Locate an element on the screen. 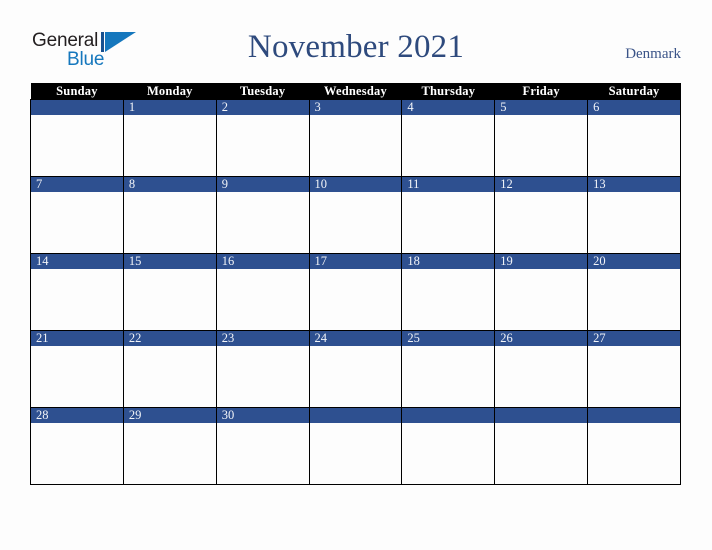 Image resolution: width=712 pixels, height=550 pixels. day-number: 10 is located at coordinates (321, 184).